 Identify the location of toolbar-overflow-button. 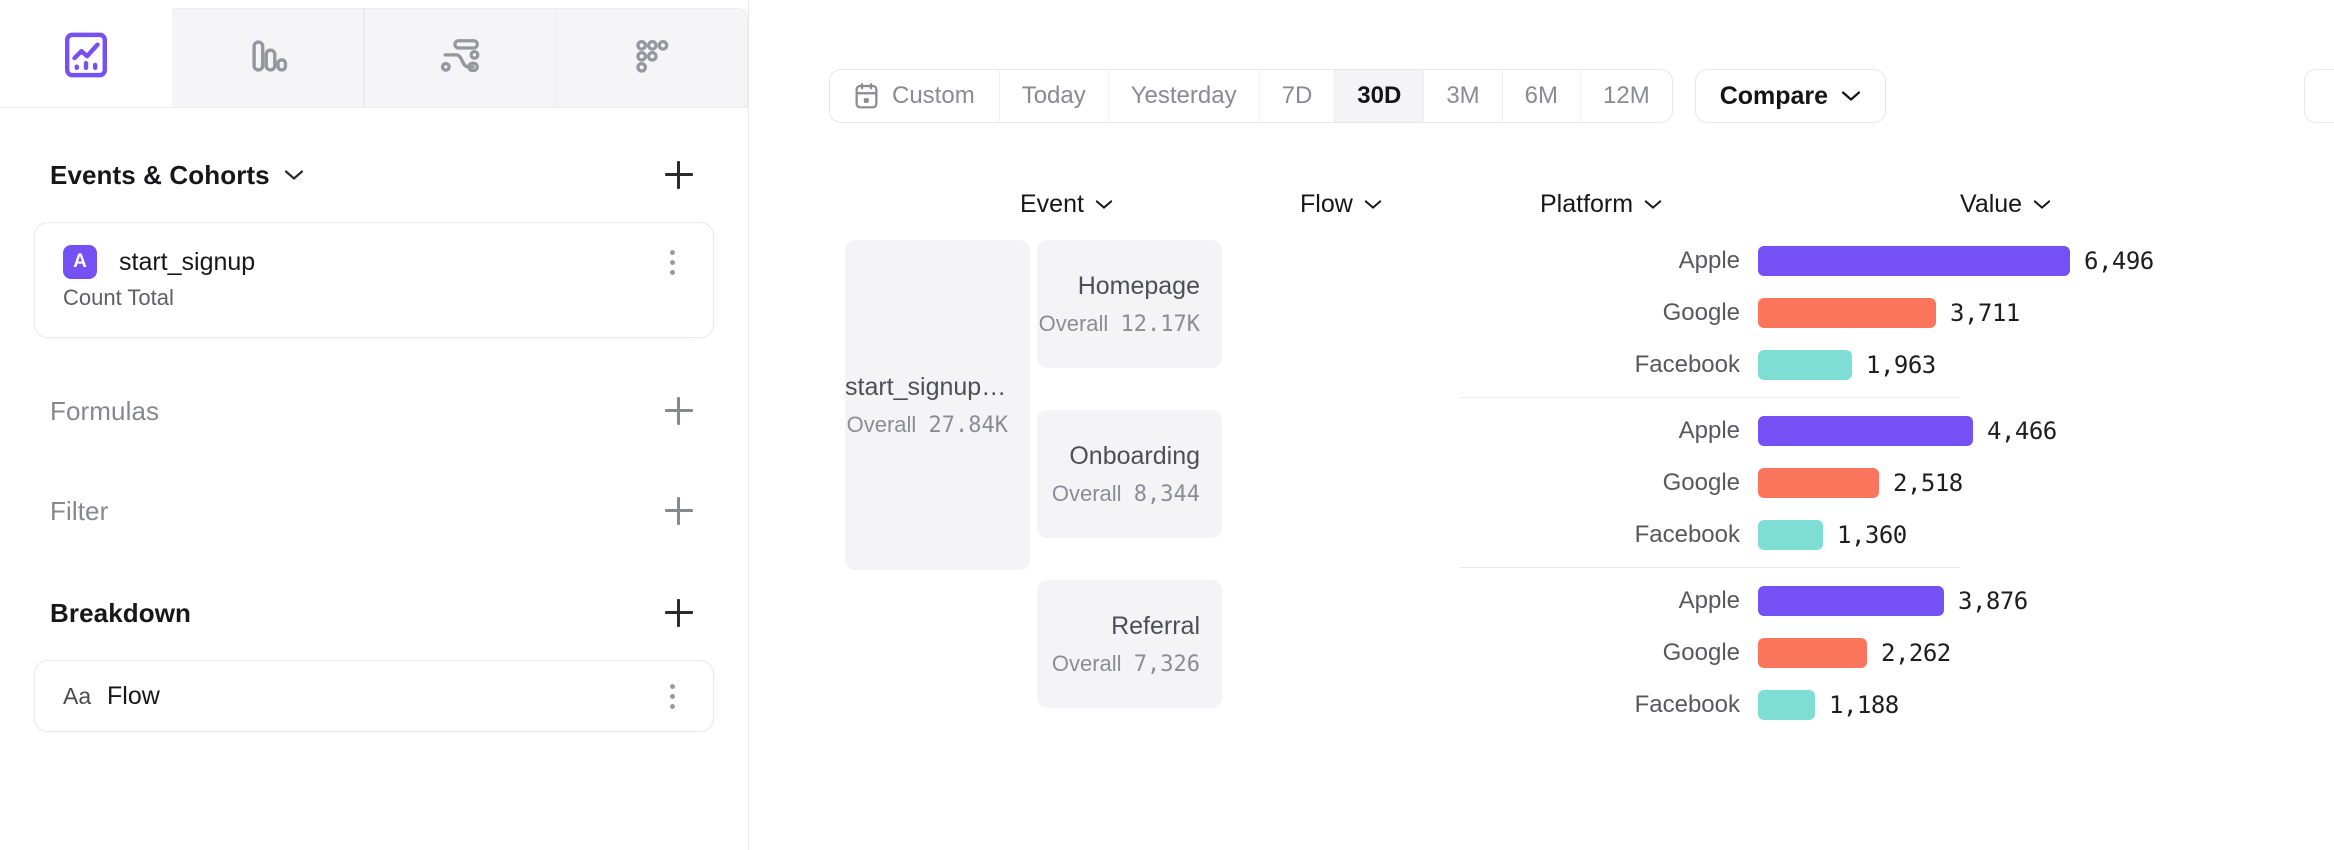
(2319, 96).